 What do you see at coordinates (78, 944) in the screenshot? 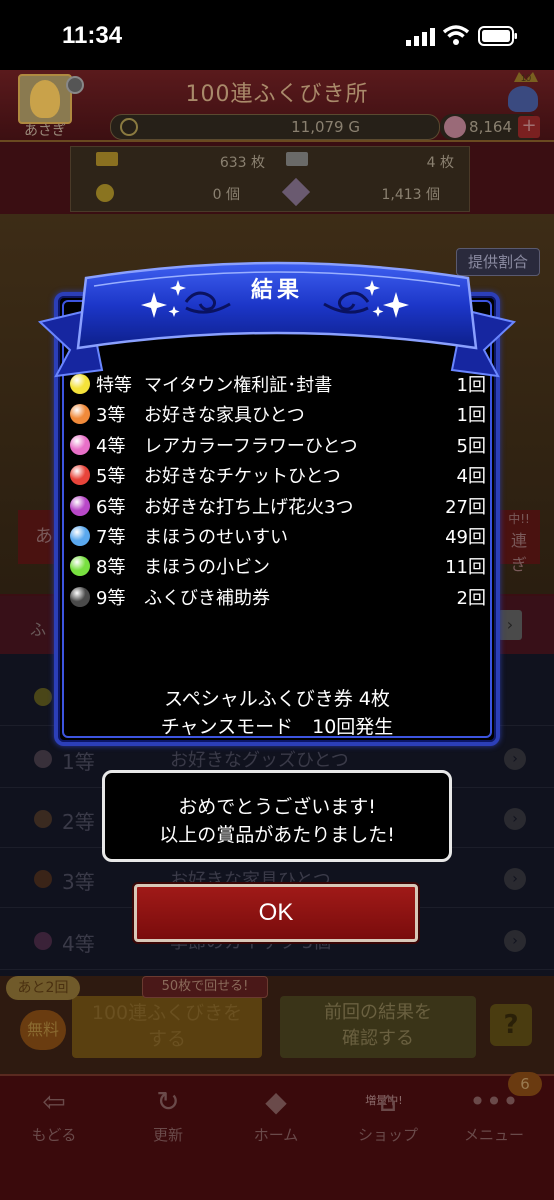
I see `prize-rank: 4等` at bounding box center [78, 944].